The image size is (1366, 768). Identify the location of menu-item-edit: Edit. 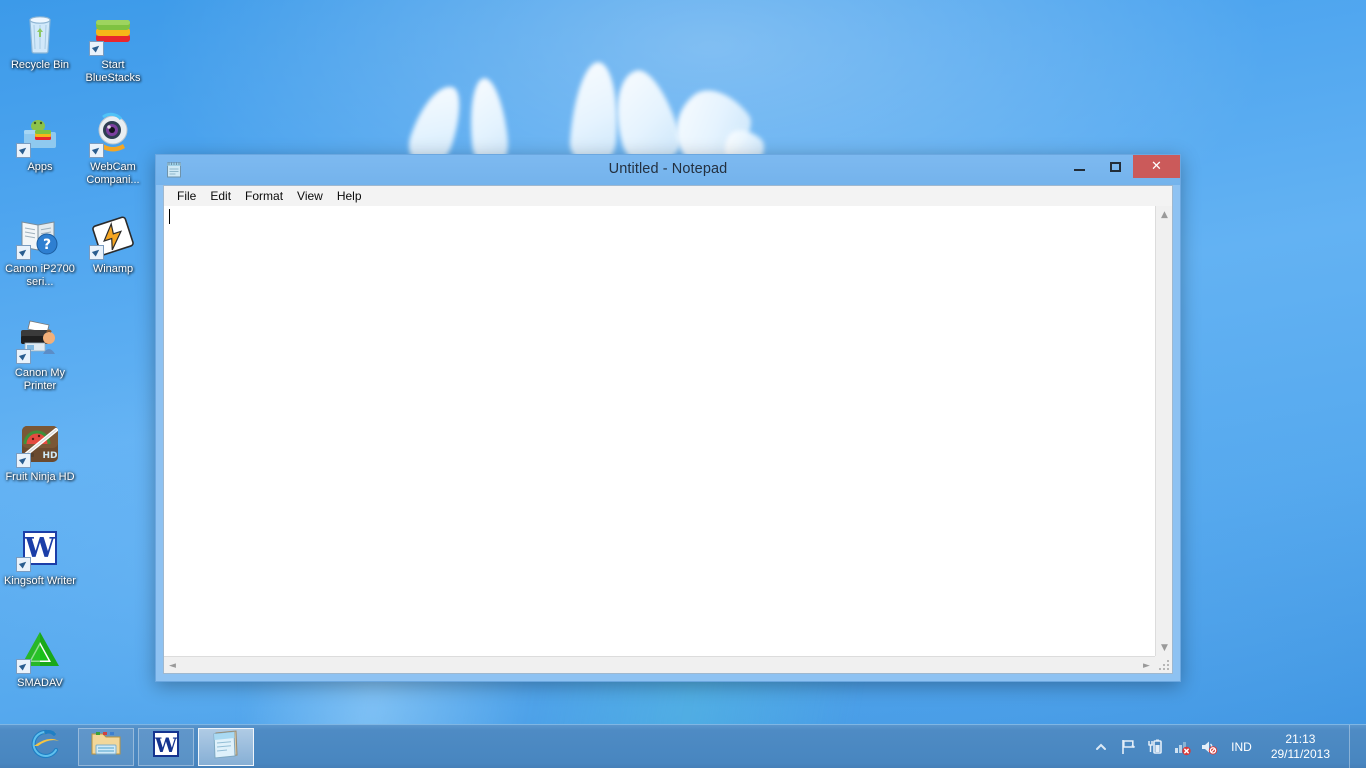
(220, 196).